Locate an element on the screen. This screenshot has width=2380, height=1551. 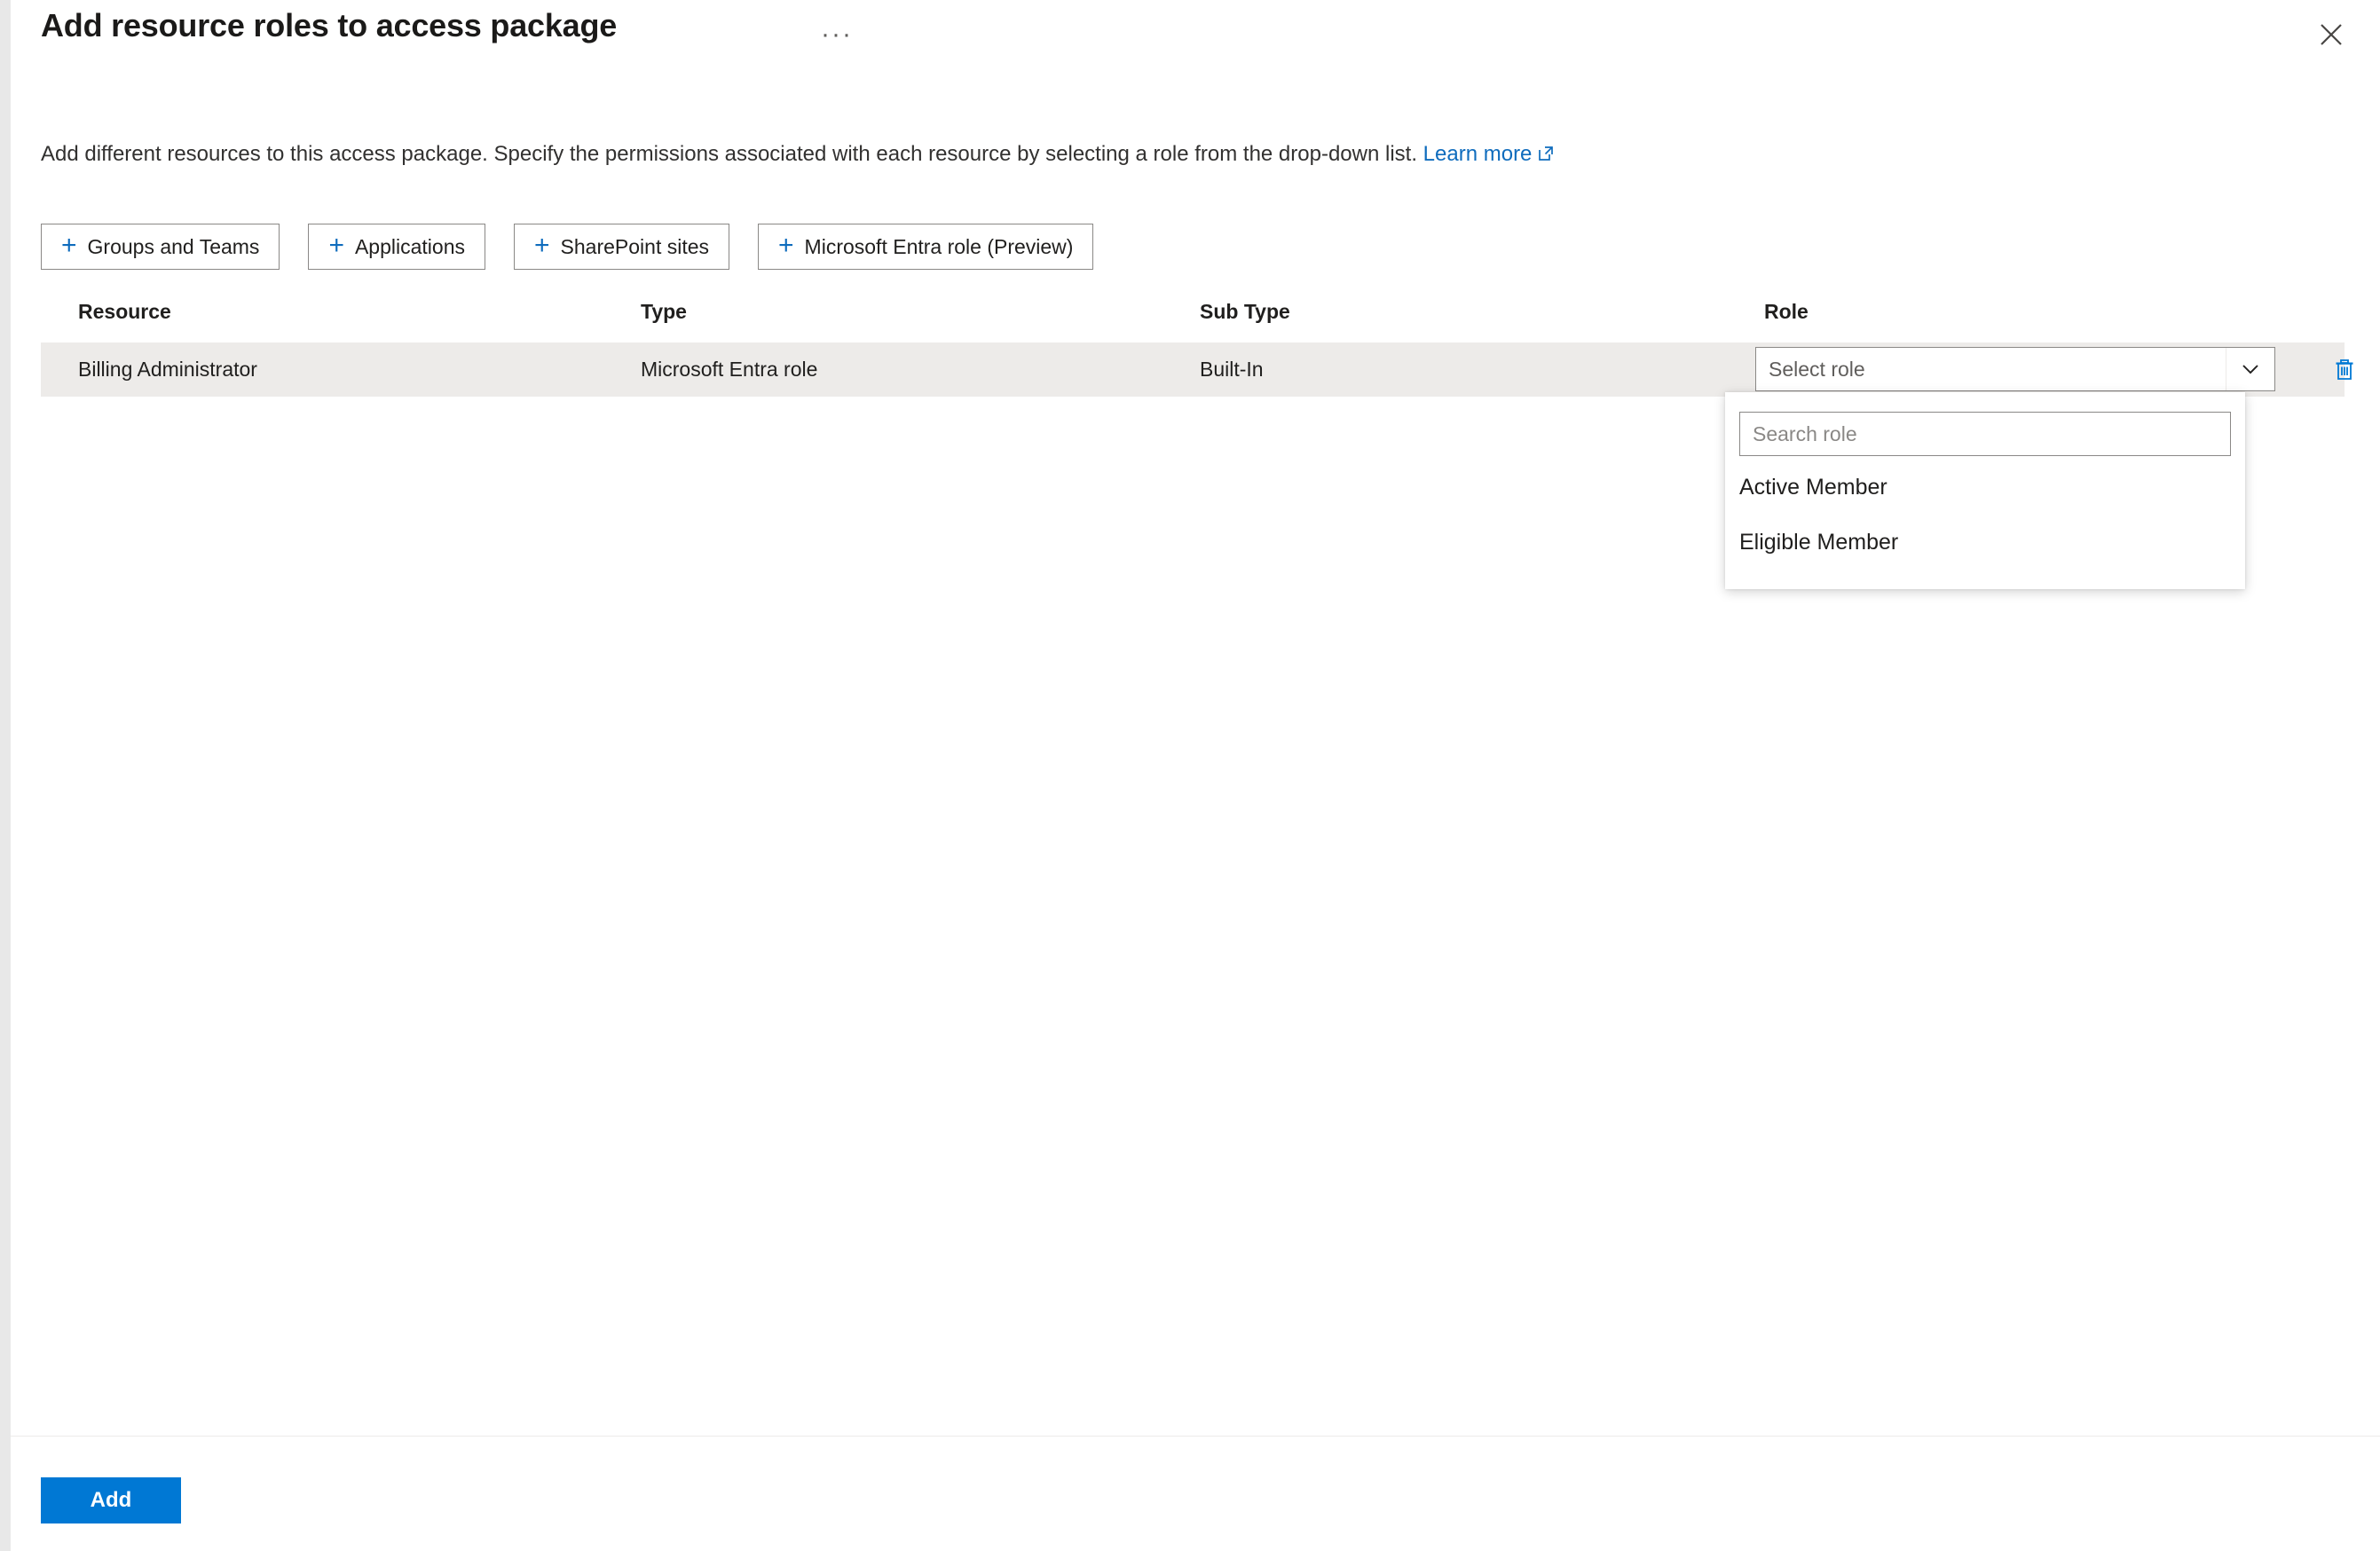
cell-resource: Billing Administrator is located at coordinates (167, 369).